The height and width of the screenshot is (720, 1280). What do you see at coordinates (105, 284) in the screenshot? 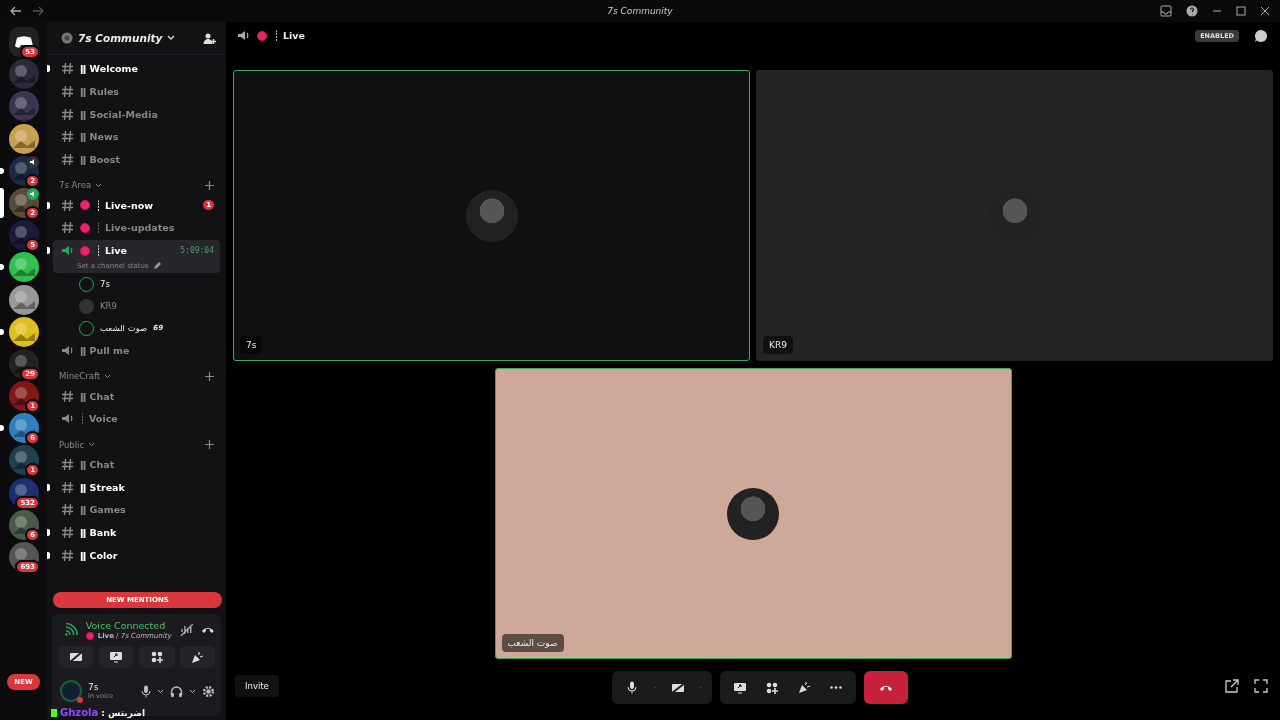
I see `member-name: 7s` at bounding box center [105, 284].